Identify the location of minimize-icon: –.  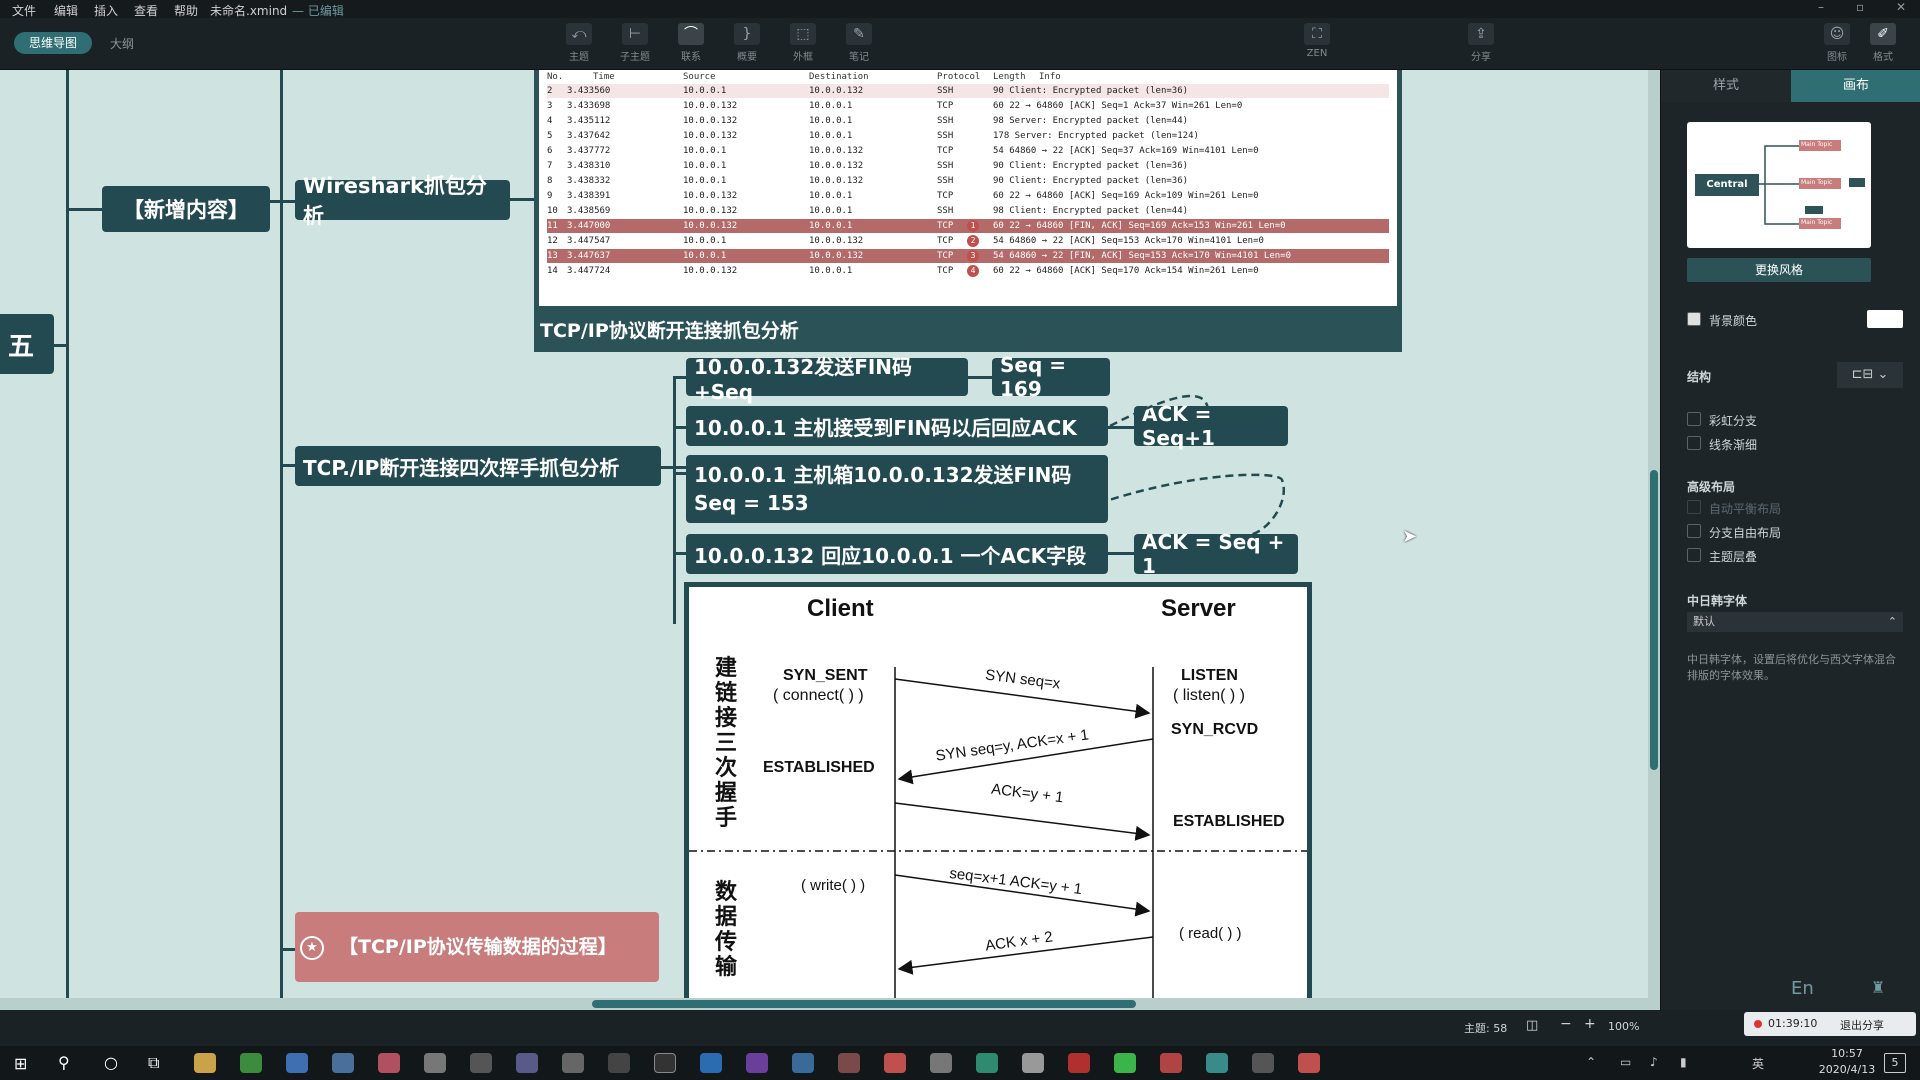
(1821, 7).